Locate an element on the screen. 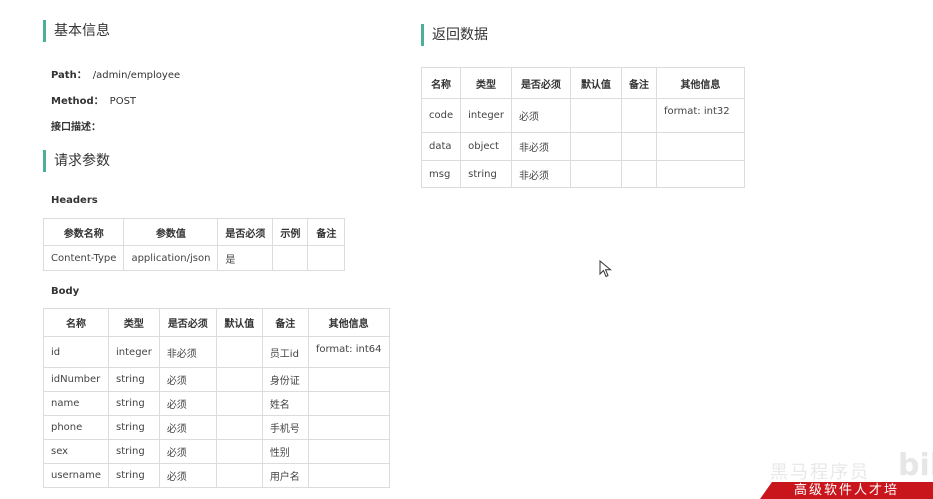 The width and height of the screenshot is (933, 499). table-cell: 员工id is located at coordinates (285, 352).